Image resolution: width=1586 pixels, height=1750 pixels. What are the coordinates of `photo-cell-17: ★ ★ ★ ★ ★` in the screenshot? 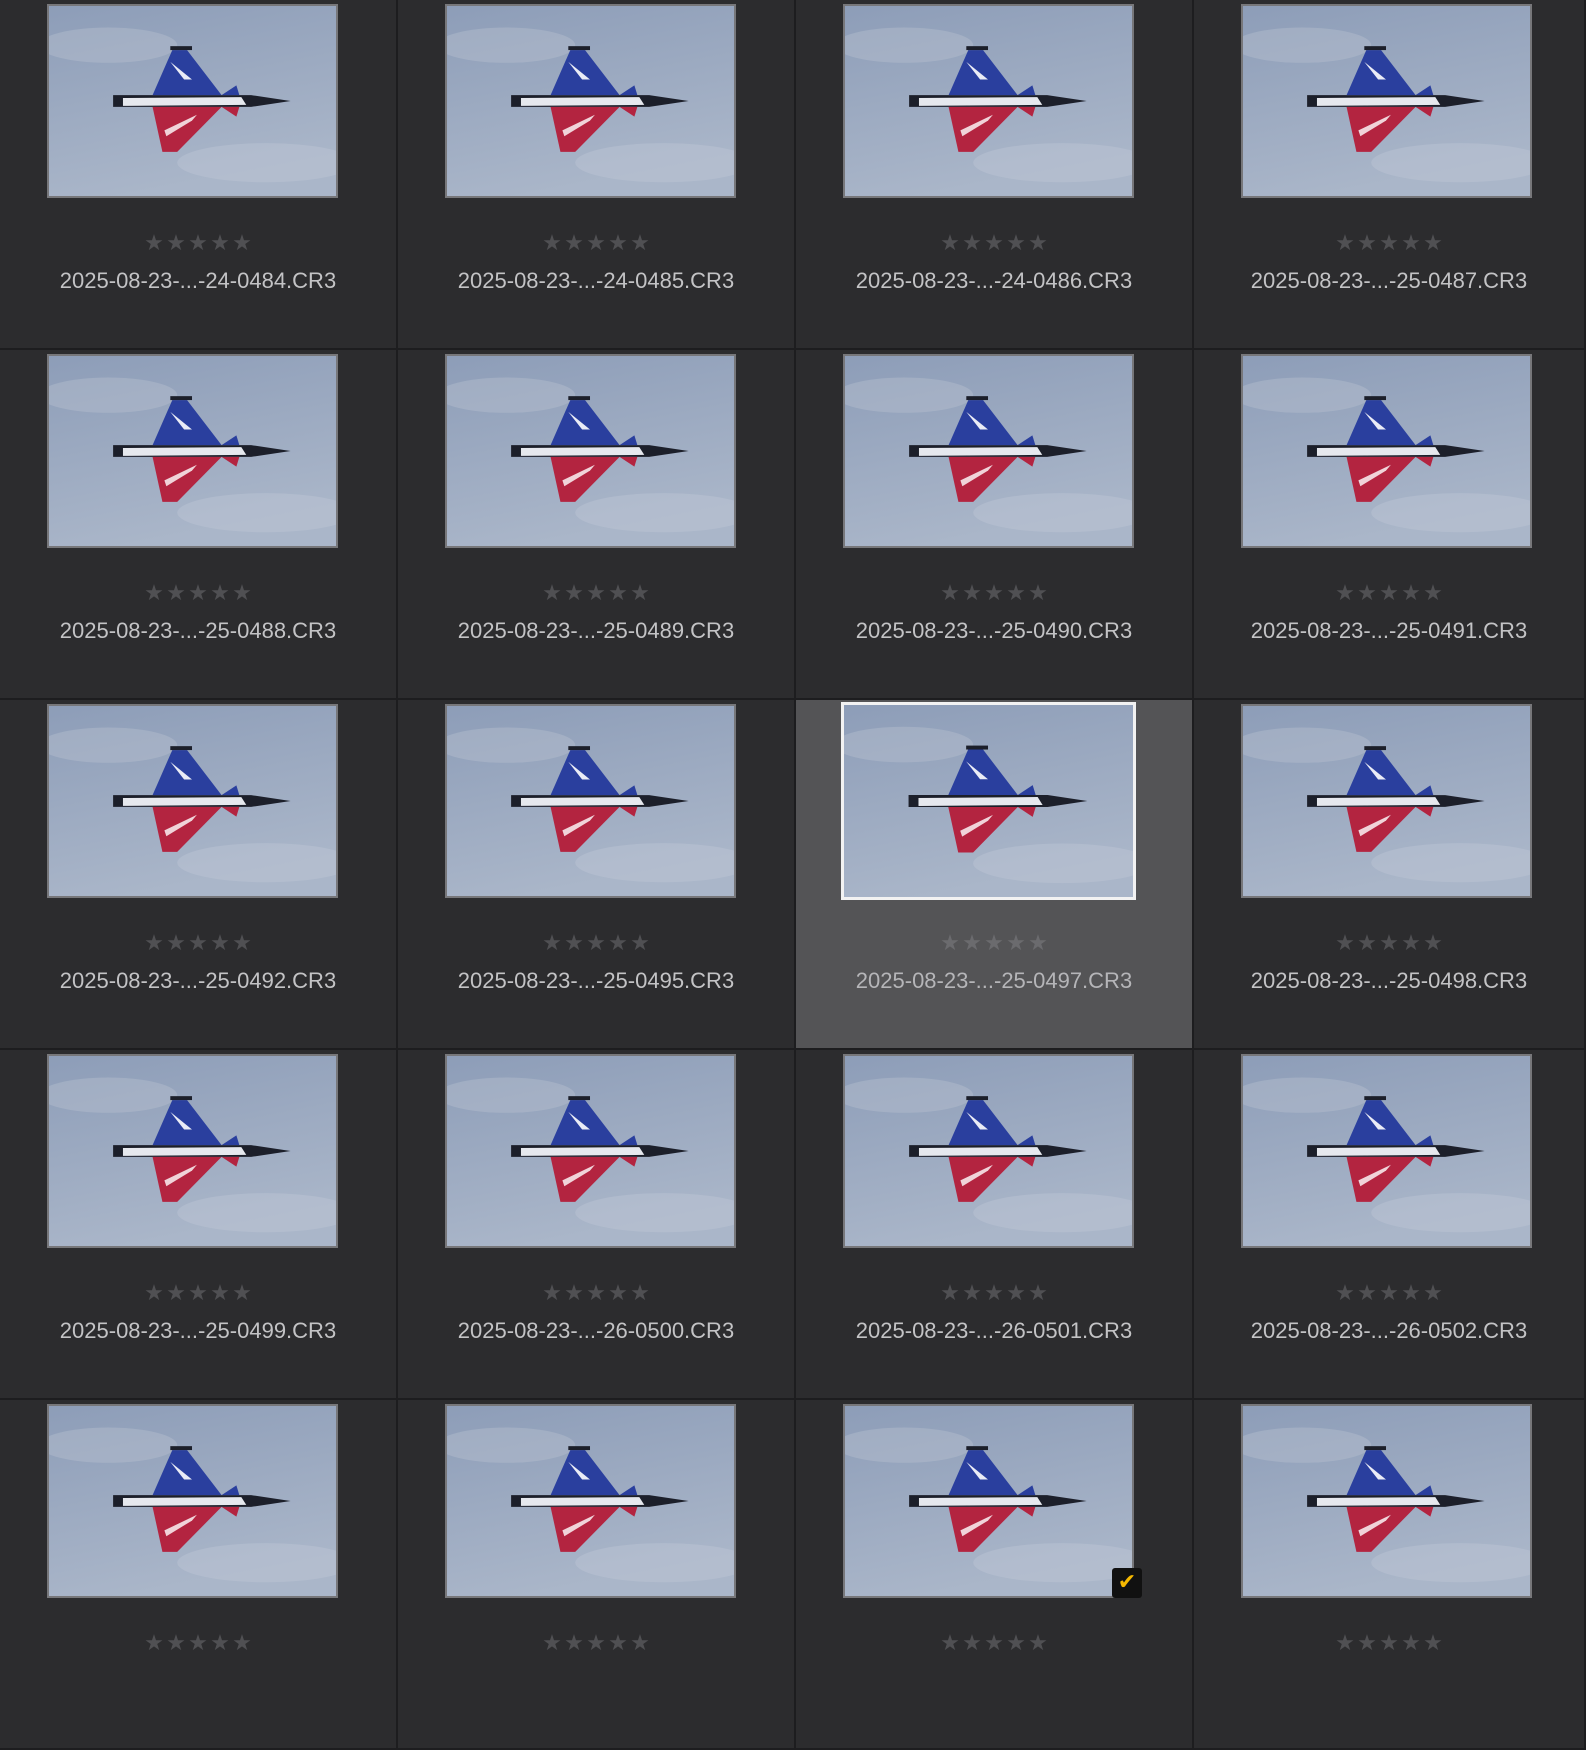 It's located at (199, 1575).